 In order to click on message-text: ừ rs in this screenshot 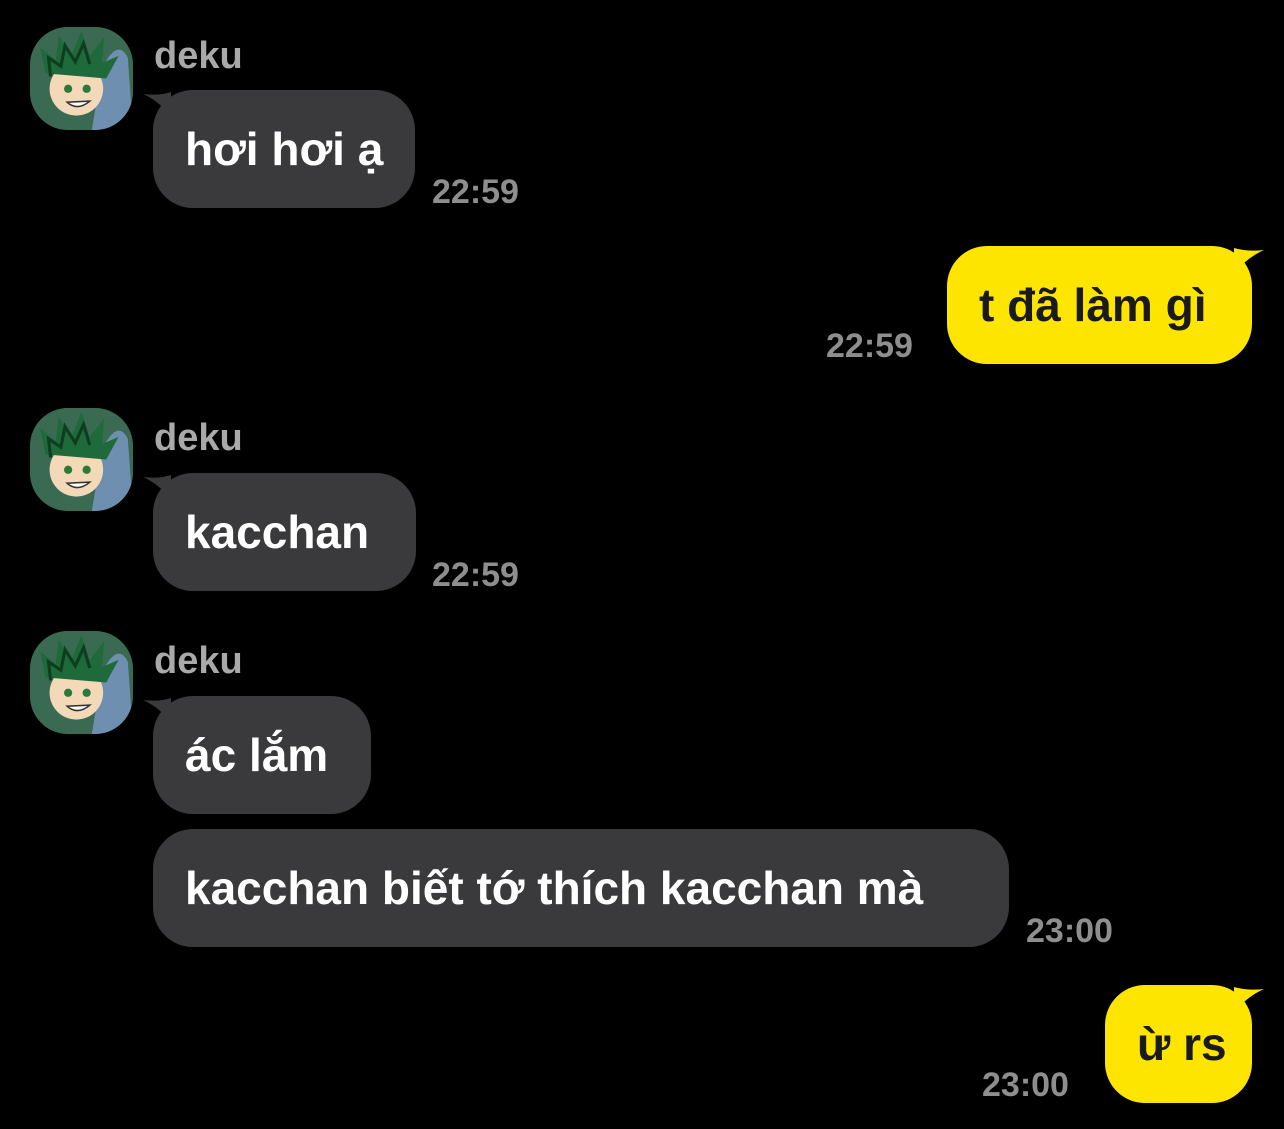, I will do `click(1182, 1044)`.